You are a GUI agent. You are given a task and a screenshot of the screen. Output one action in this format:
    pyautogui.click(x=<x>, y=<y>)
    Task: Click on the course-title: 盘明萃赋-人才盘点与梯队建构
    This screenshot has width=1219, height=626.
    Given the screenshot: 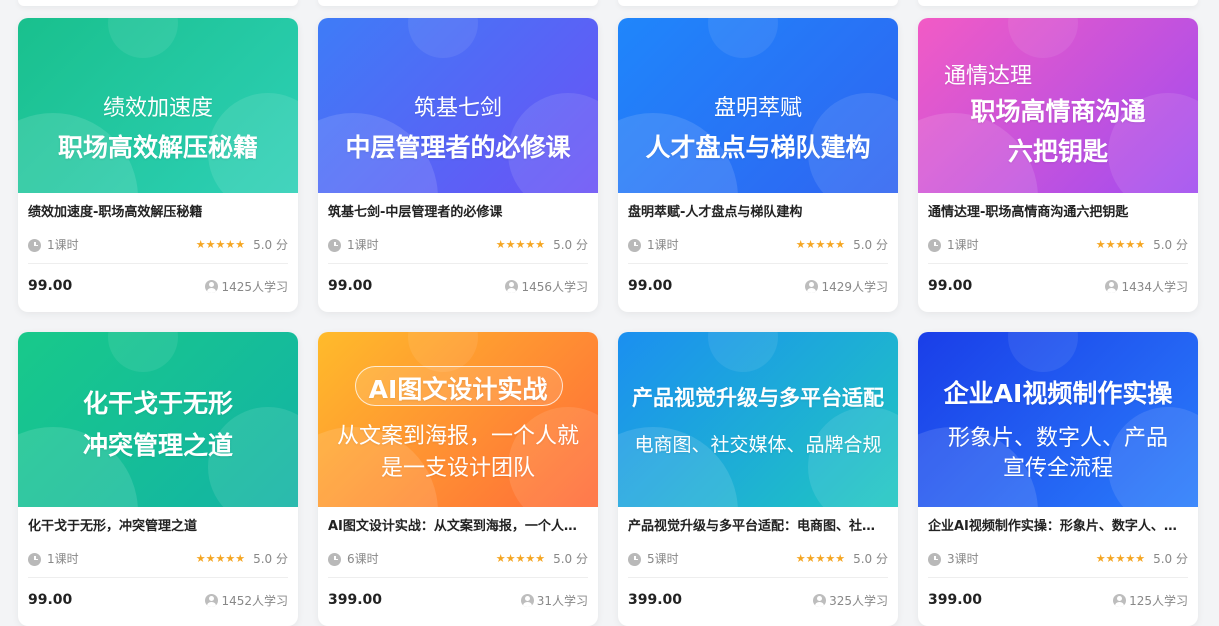 What is the action you would take?
    pyautogui.click(x=758, y=213)
    